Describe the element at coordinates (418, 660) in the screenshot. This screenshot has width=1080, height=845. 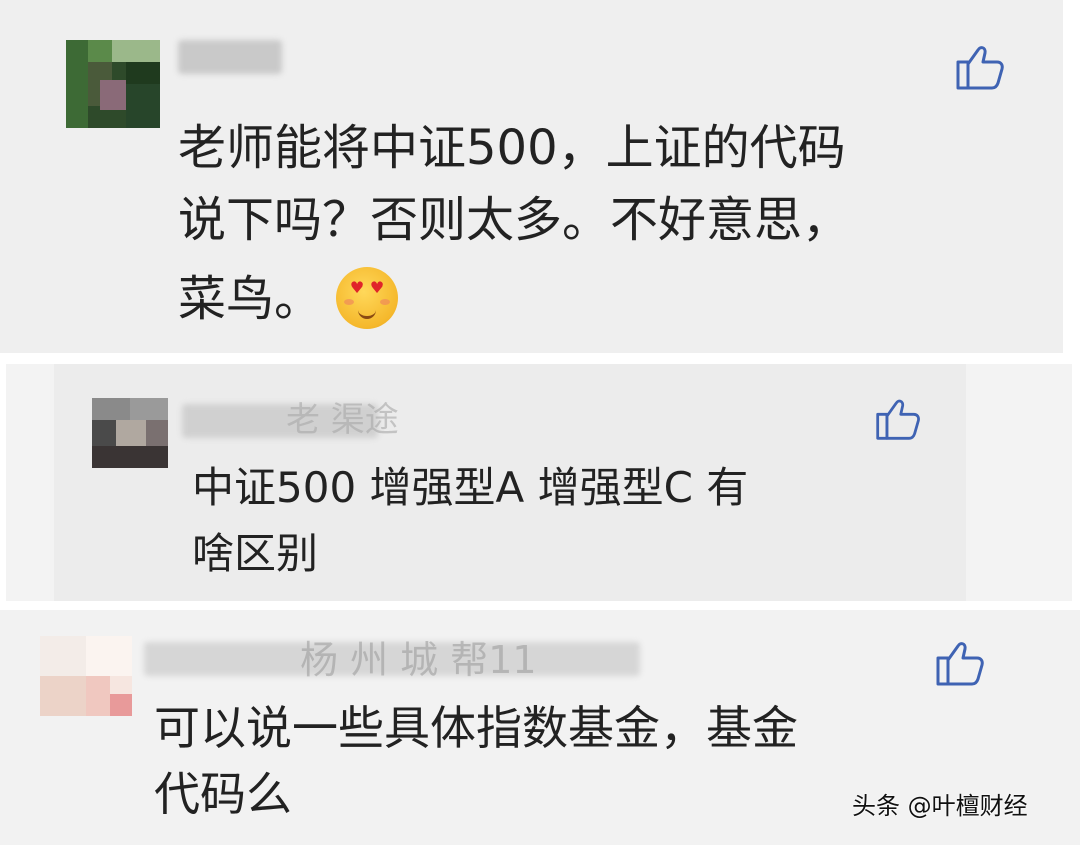
I see `username-fragment: 杨 州 城 帮11` at that location.